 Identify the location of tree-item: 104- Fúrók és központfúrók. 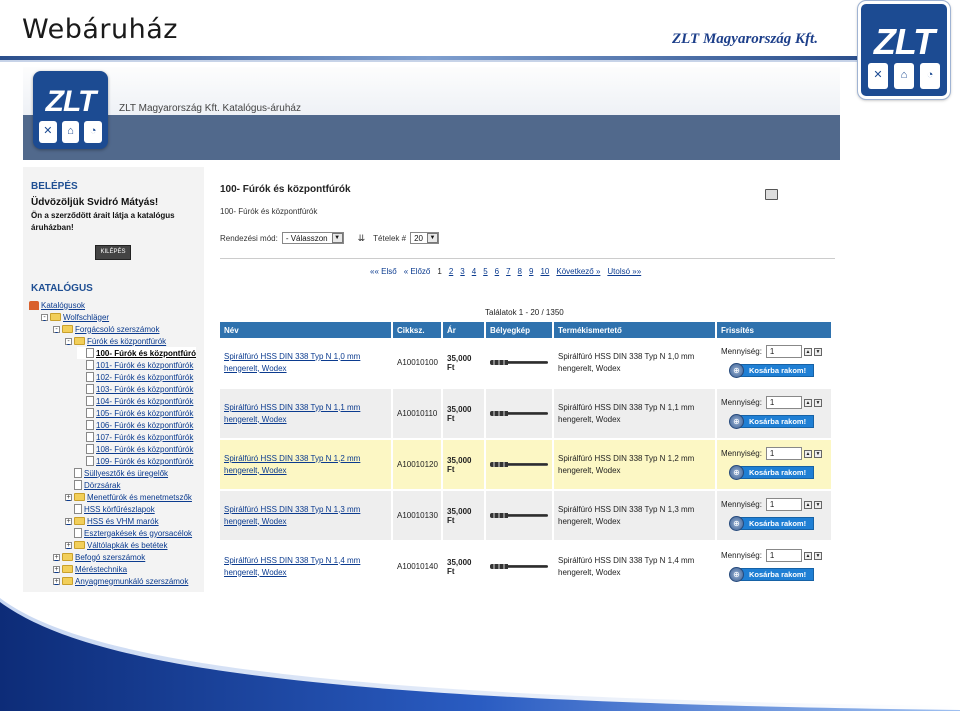
(135, 401).